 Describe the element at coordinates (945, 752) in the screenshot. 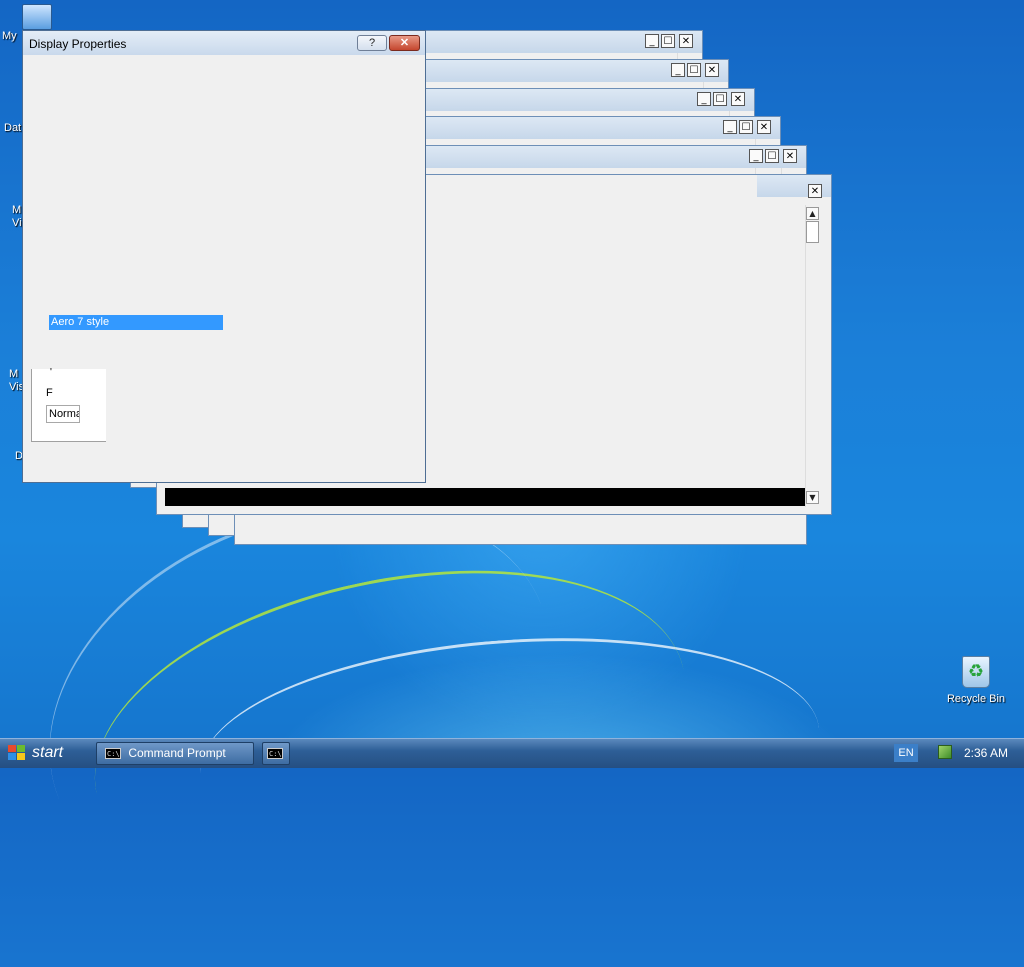

I see `network-icon` at that location.